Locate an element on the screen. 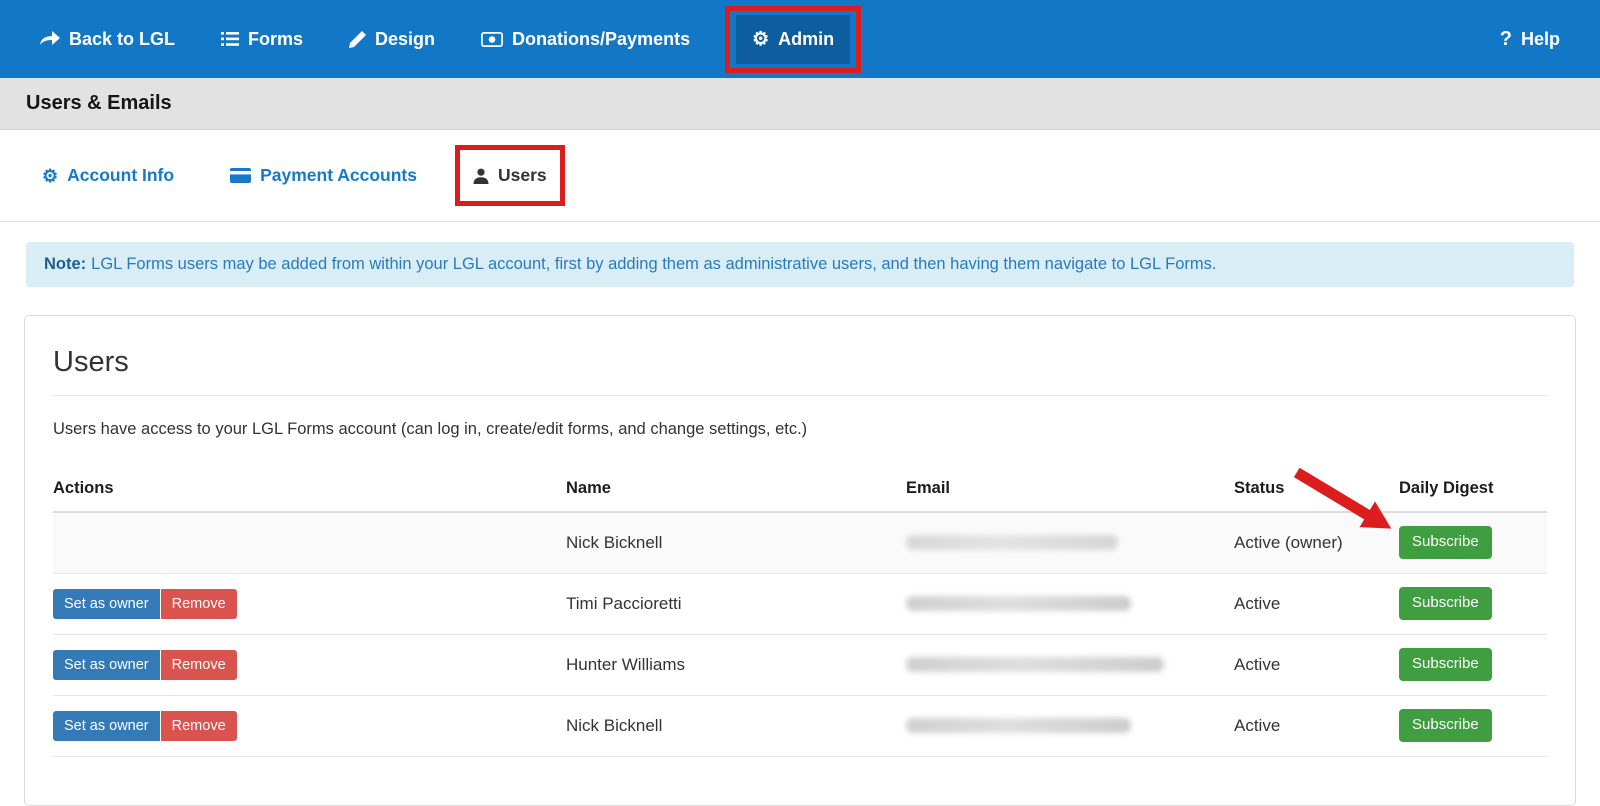 This screenshot has height=806, width=1600. note-prefix: Note: is located at coordinates (65, 264).